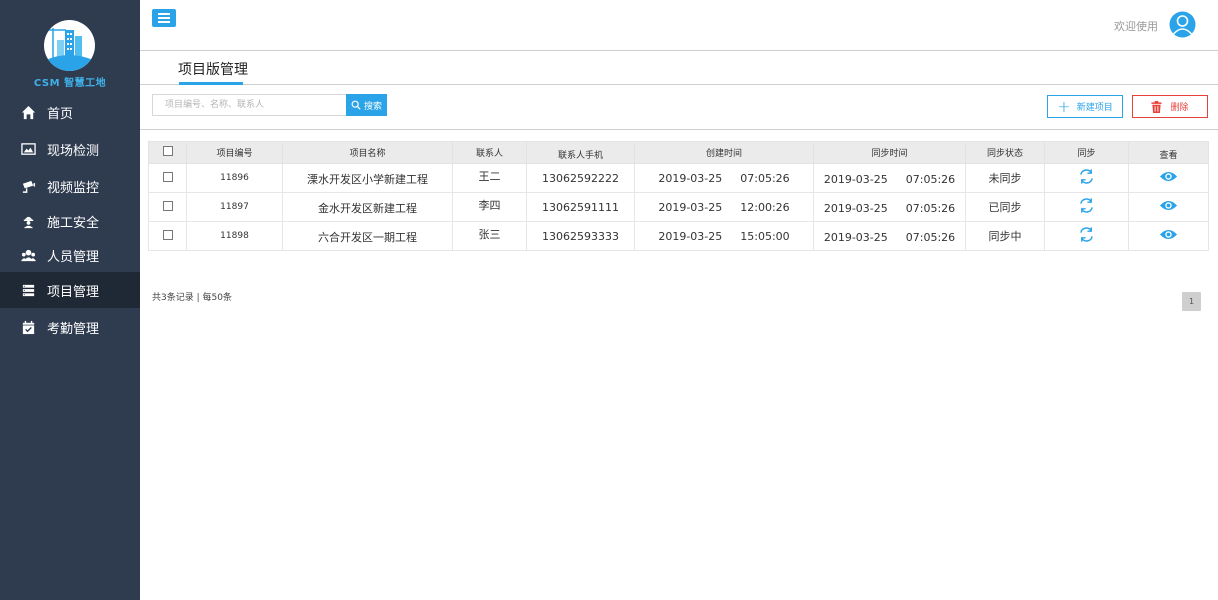  Describe the element at coordinates (724, 152) in the screenshot. I see `column-header: 创建时间` at that location.